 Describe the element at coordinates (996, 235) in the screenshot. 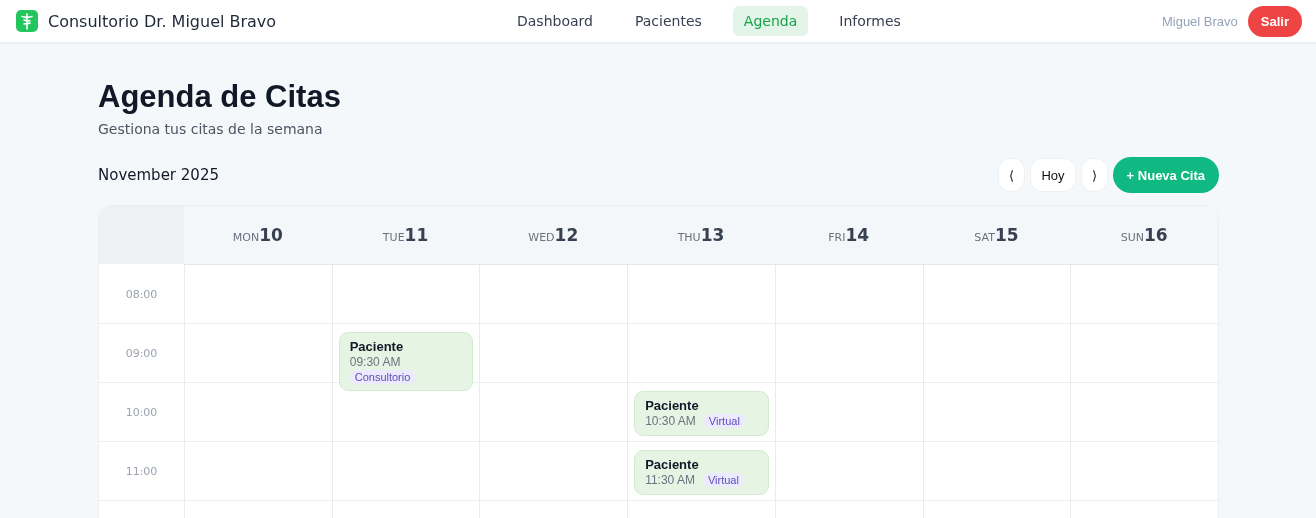

I see `day-header: SAT15` at that location.